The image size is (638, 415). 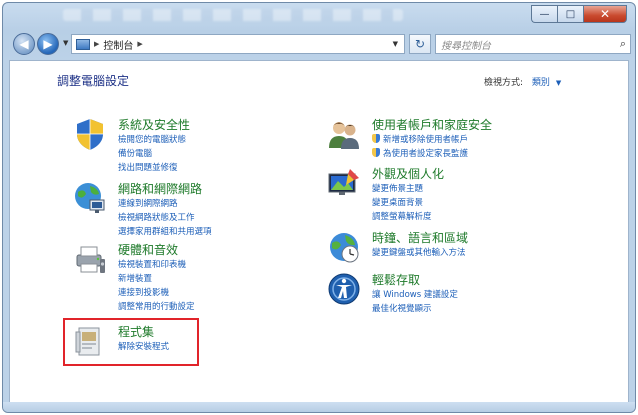 What do you see at coordinates (131, 342) in the screenshot?
I see `highlight-box` at bounding box center [131, 342].